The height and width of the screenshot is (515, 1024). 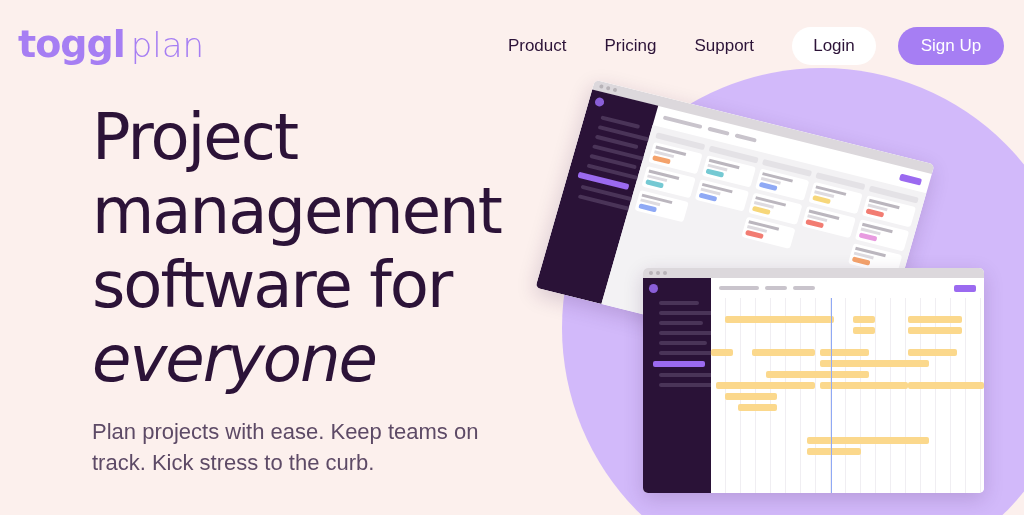 What do you see at coordinates (834, 46) in the screenshot?
I see `login-button: Login` at bounding box center [834, 46].